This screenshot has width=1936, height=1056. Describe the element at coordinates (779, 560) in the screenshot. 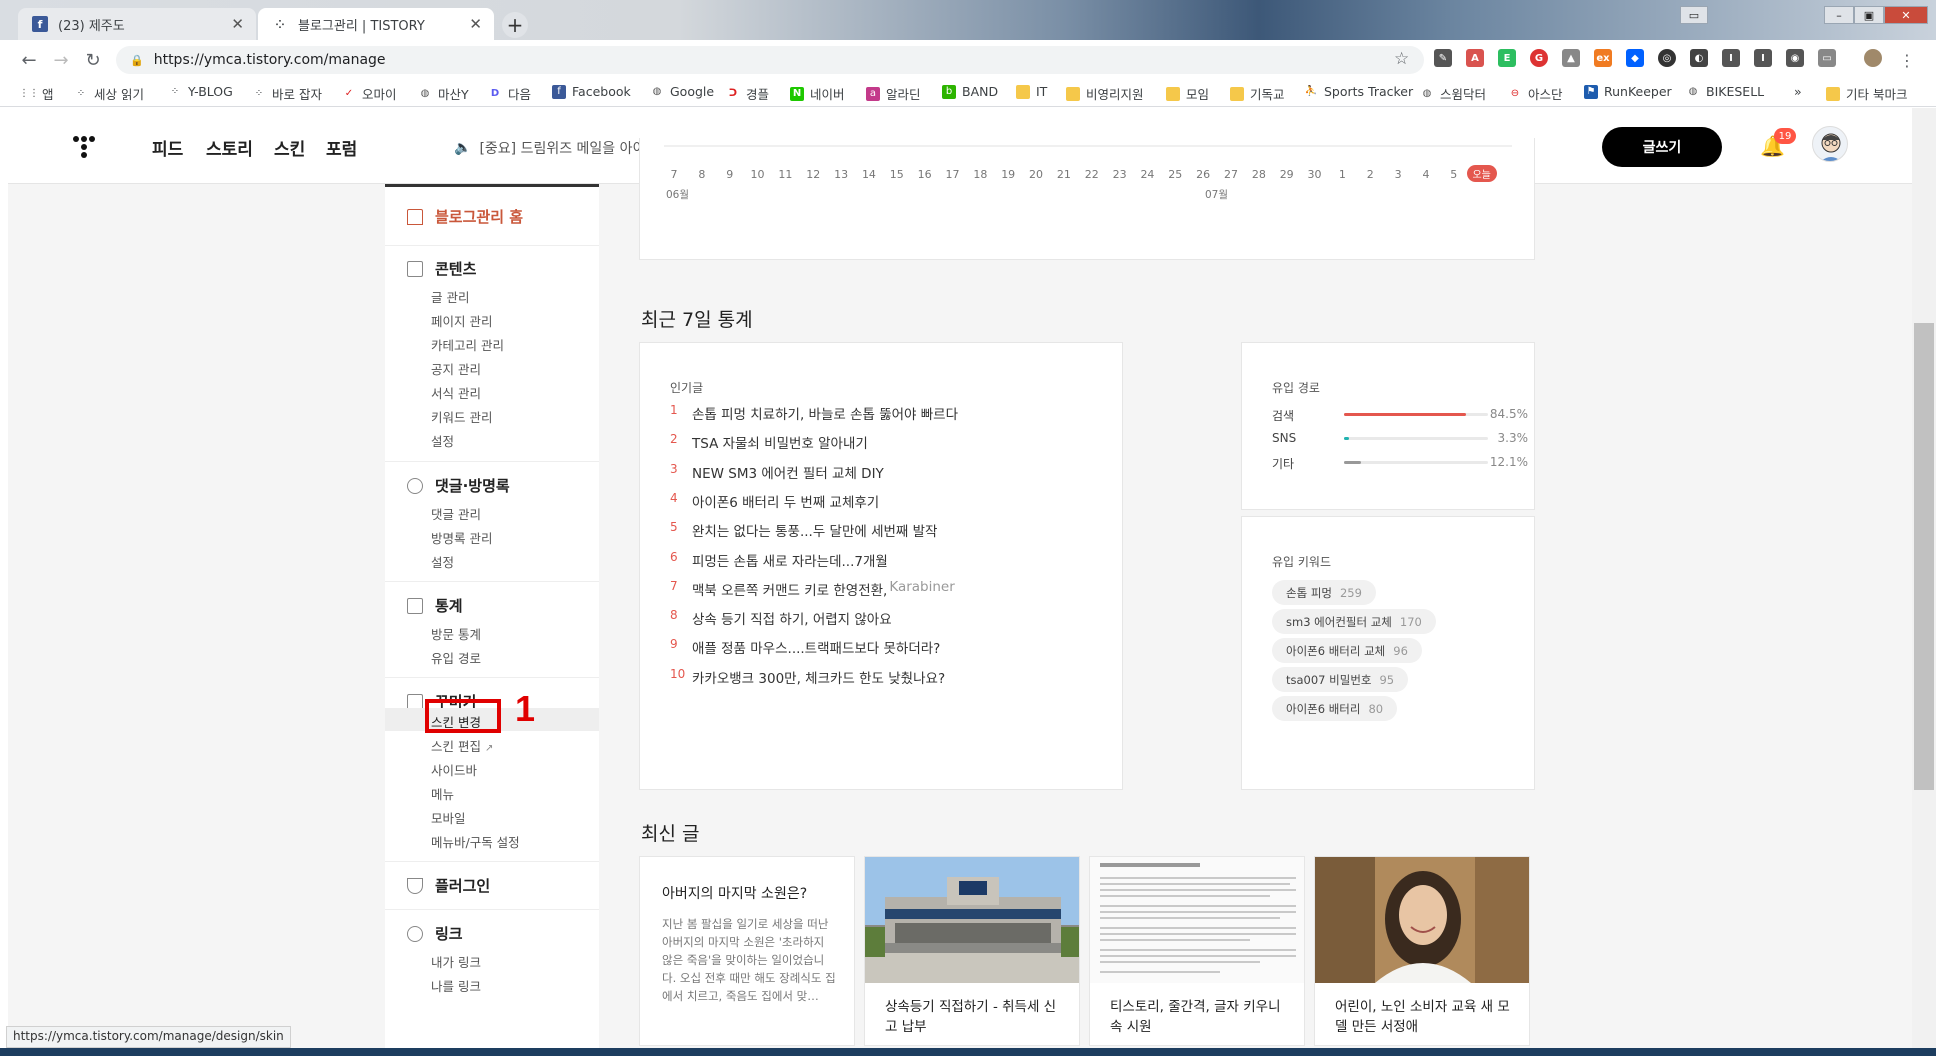

I see `popular-post-row: 6 피멍든 손톱 새로 자라는데...7개월` at that location.